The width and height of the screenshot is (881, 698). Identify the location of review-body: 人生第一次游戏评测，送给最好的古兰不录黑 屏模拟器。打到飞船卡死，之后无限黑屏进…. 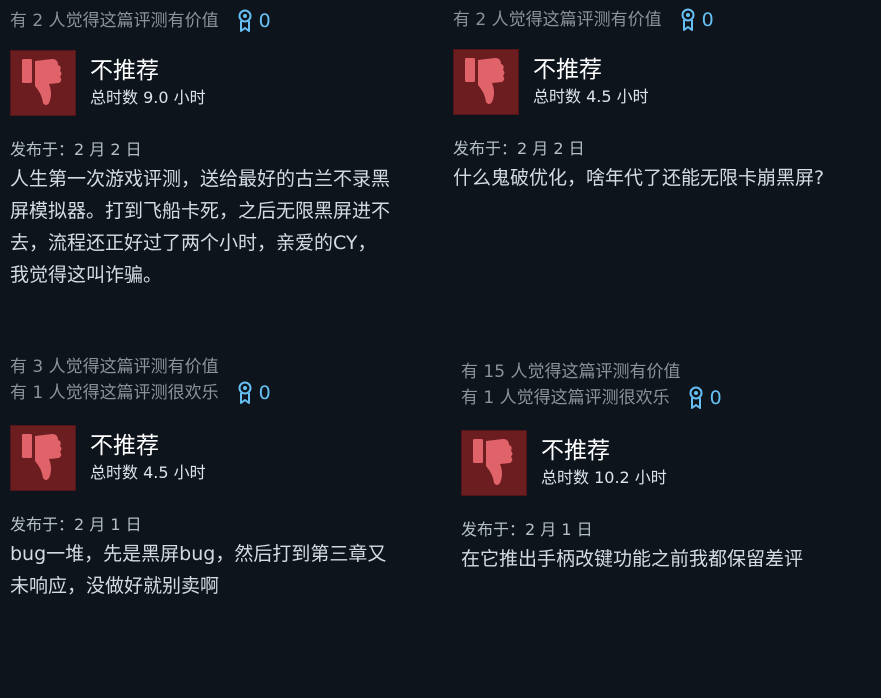
(220, 227).